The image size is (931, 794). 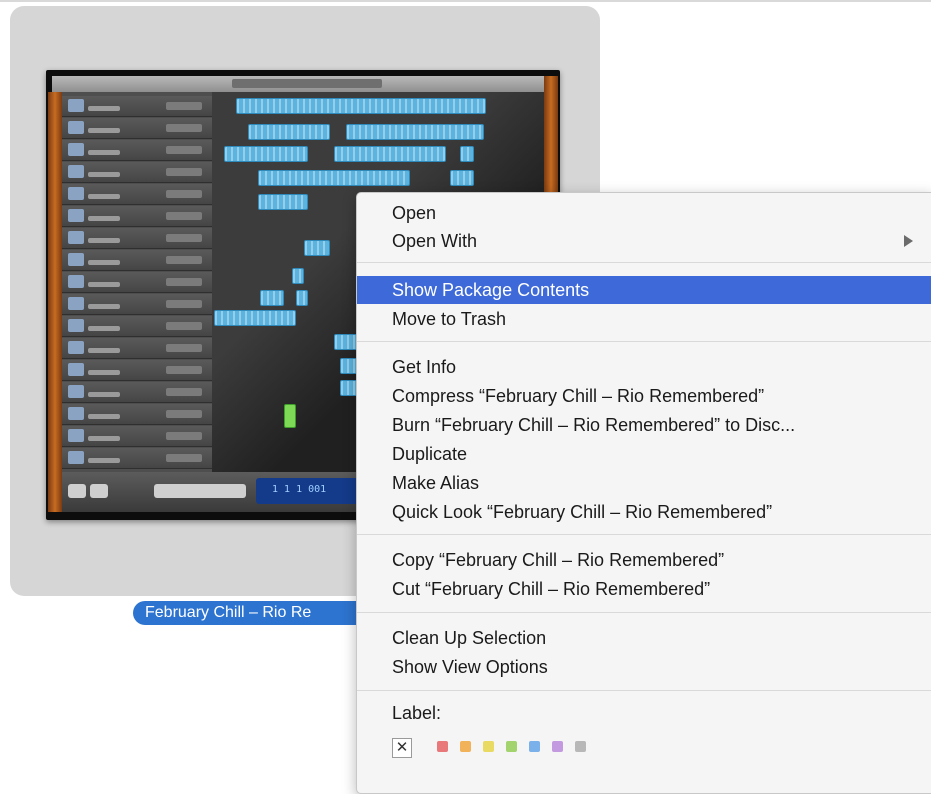 What do you see at coordinates (644, 454) in the screenshot?
I see `menu-item-duplicate: Duplicate` at bounding box center [644, 454].